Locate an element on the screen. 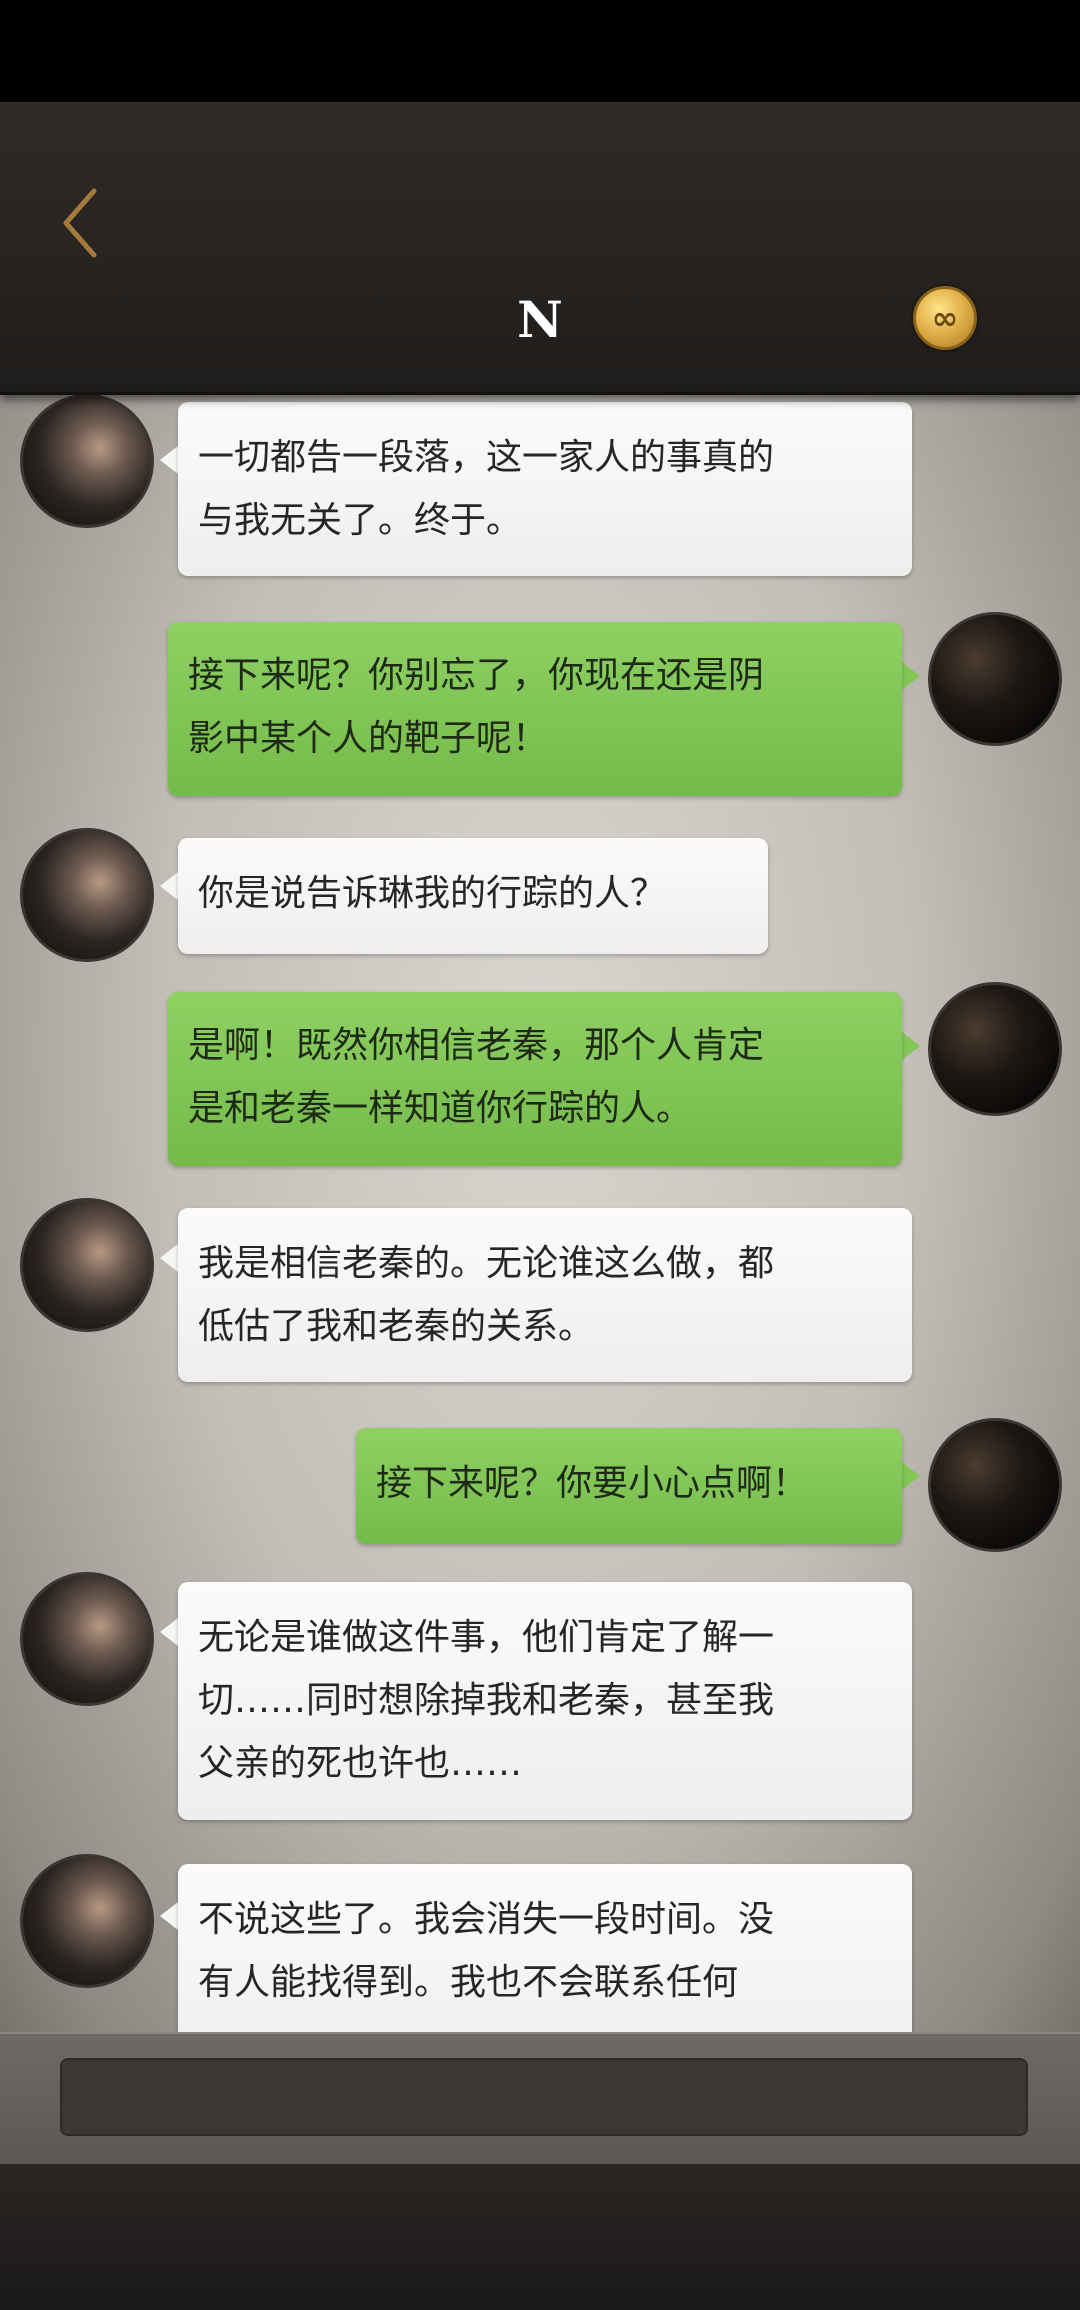 The height and width of the screenshot is (2310, 1080). message-line: 低估了我和老秦的关系。 is located at coordinates (396, 1326).